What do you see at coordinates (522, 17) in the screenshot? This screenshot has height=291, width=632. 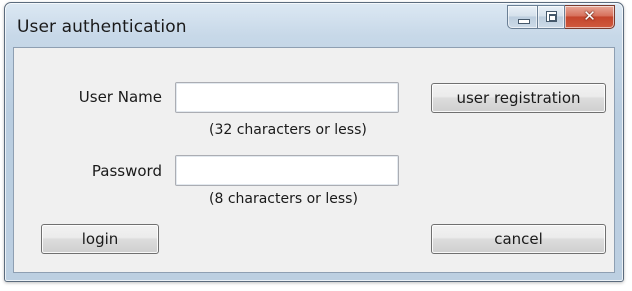 I see `minimize-button` at bounding box center [522, 17].